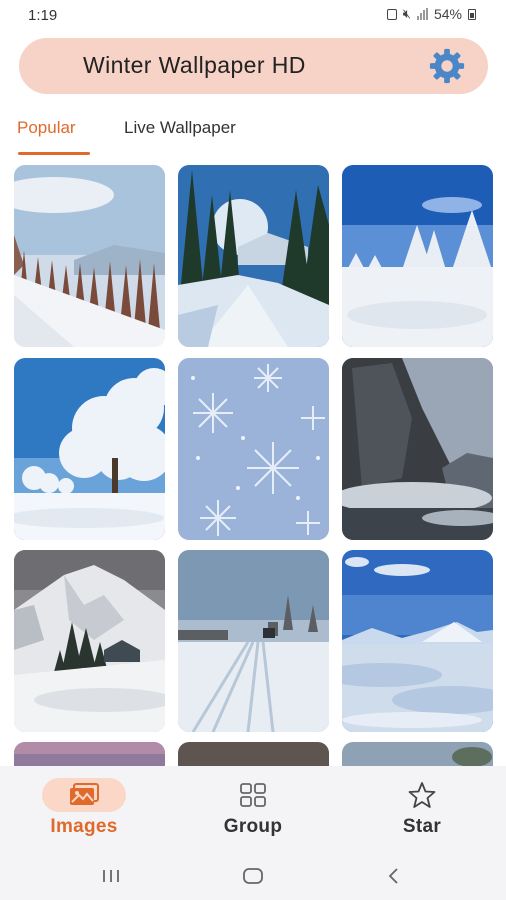 Image resolution: width=506 pixels, height=900 pixels. What do you see at coordinates (422, 14) in the screenshot?
I see `signal-icon` at bounding box center [422, 14].